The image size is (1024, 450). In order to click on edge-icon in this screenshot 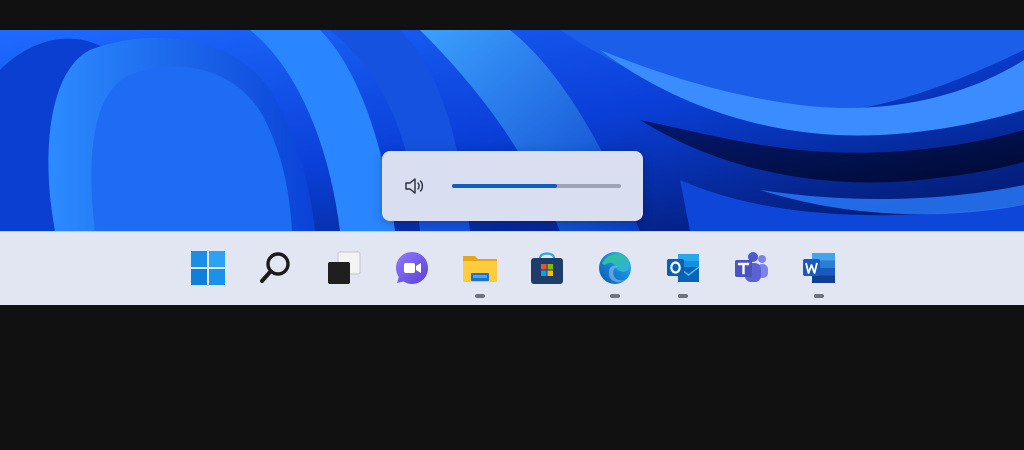, I will do `click(615, 268)`.